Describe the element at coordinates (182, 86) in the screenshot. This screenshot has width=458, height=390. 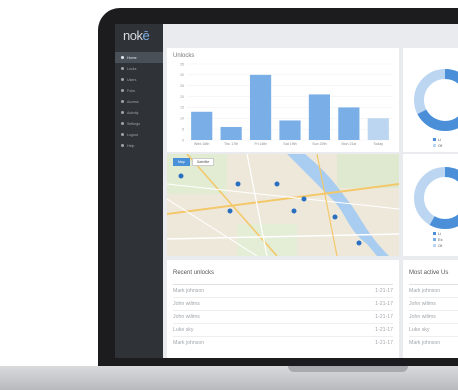
I see `y-tick-label: 25` at that location.